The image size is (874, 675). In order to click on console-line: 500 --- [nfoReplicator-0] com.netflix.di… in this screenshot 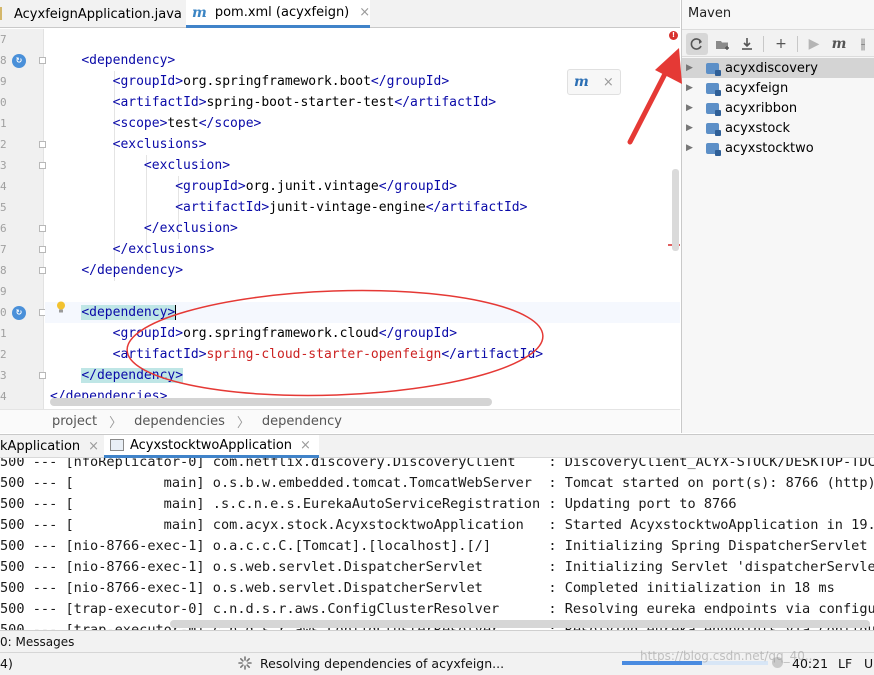, I will do `click(437, 464)`.